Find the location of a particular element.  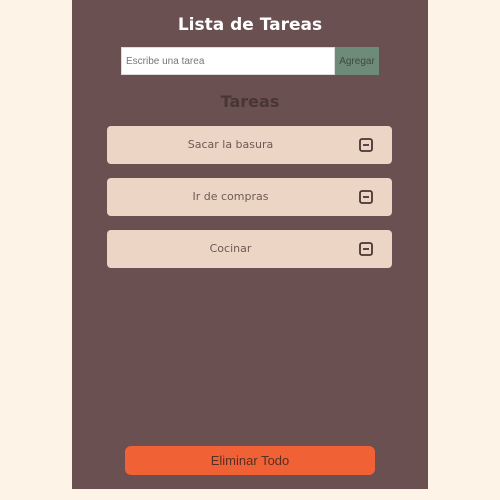

add-task-form: Agregar is located at coordinates (250, 61).